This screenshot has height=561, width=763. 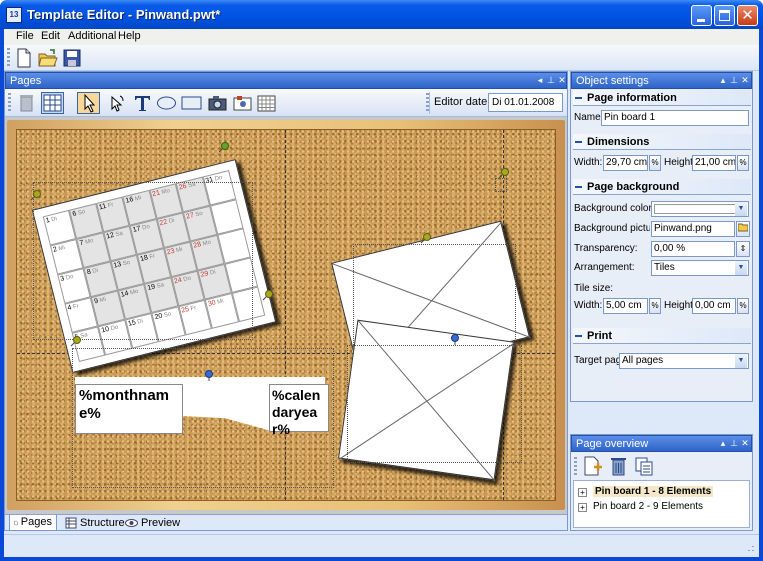 I want to click on maximize-button, so click(x=724, y=15).